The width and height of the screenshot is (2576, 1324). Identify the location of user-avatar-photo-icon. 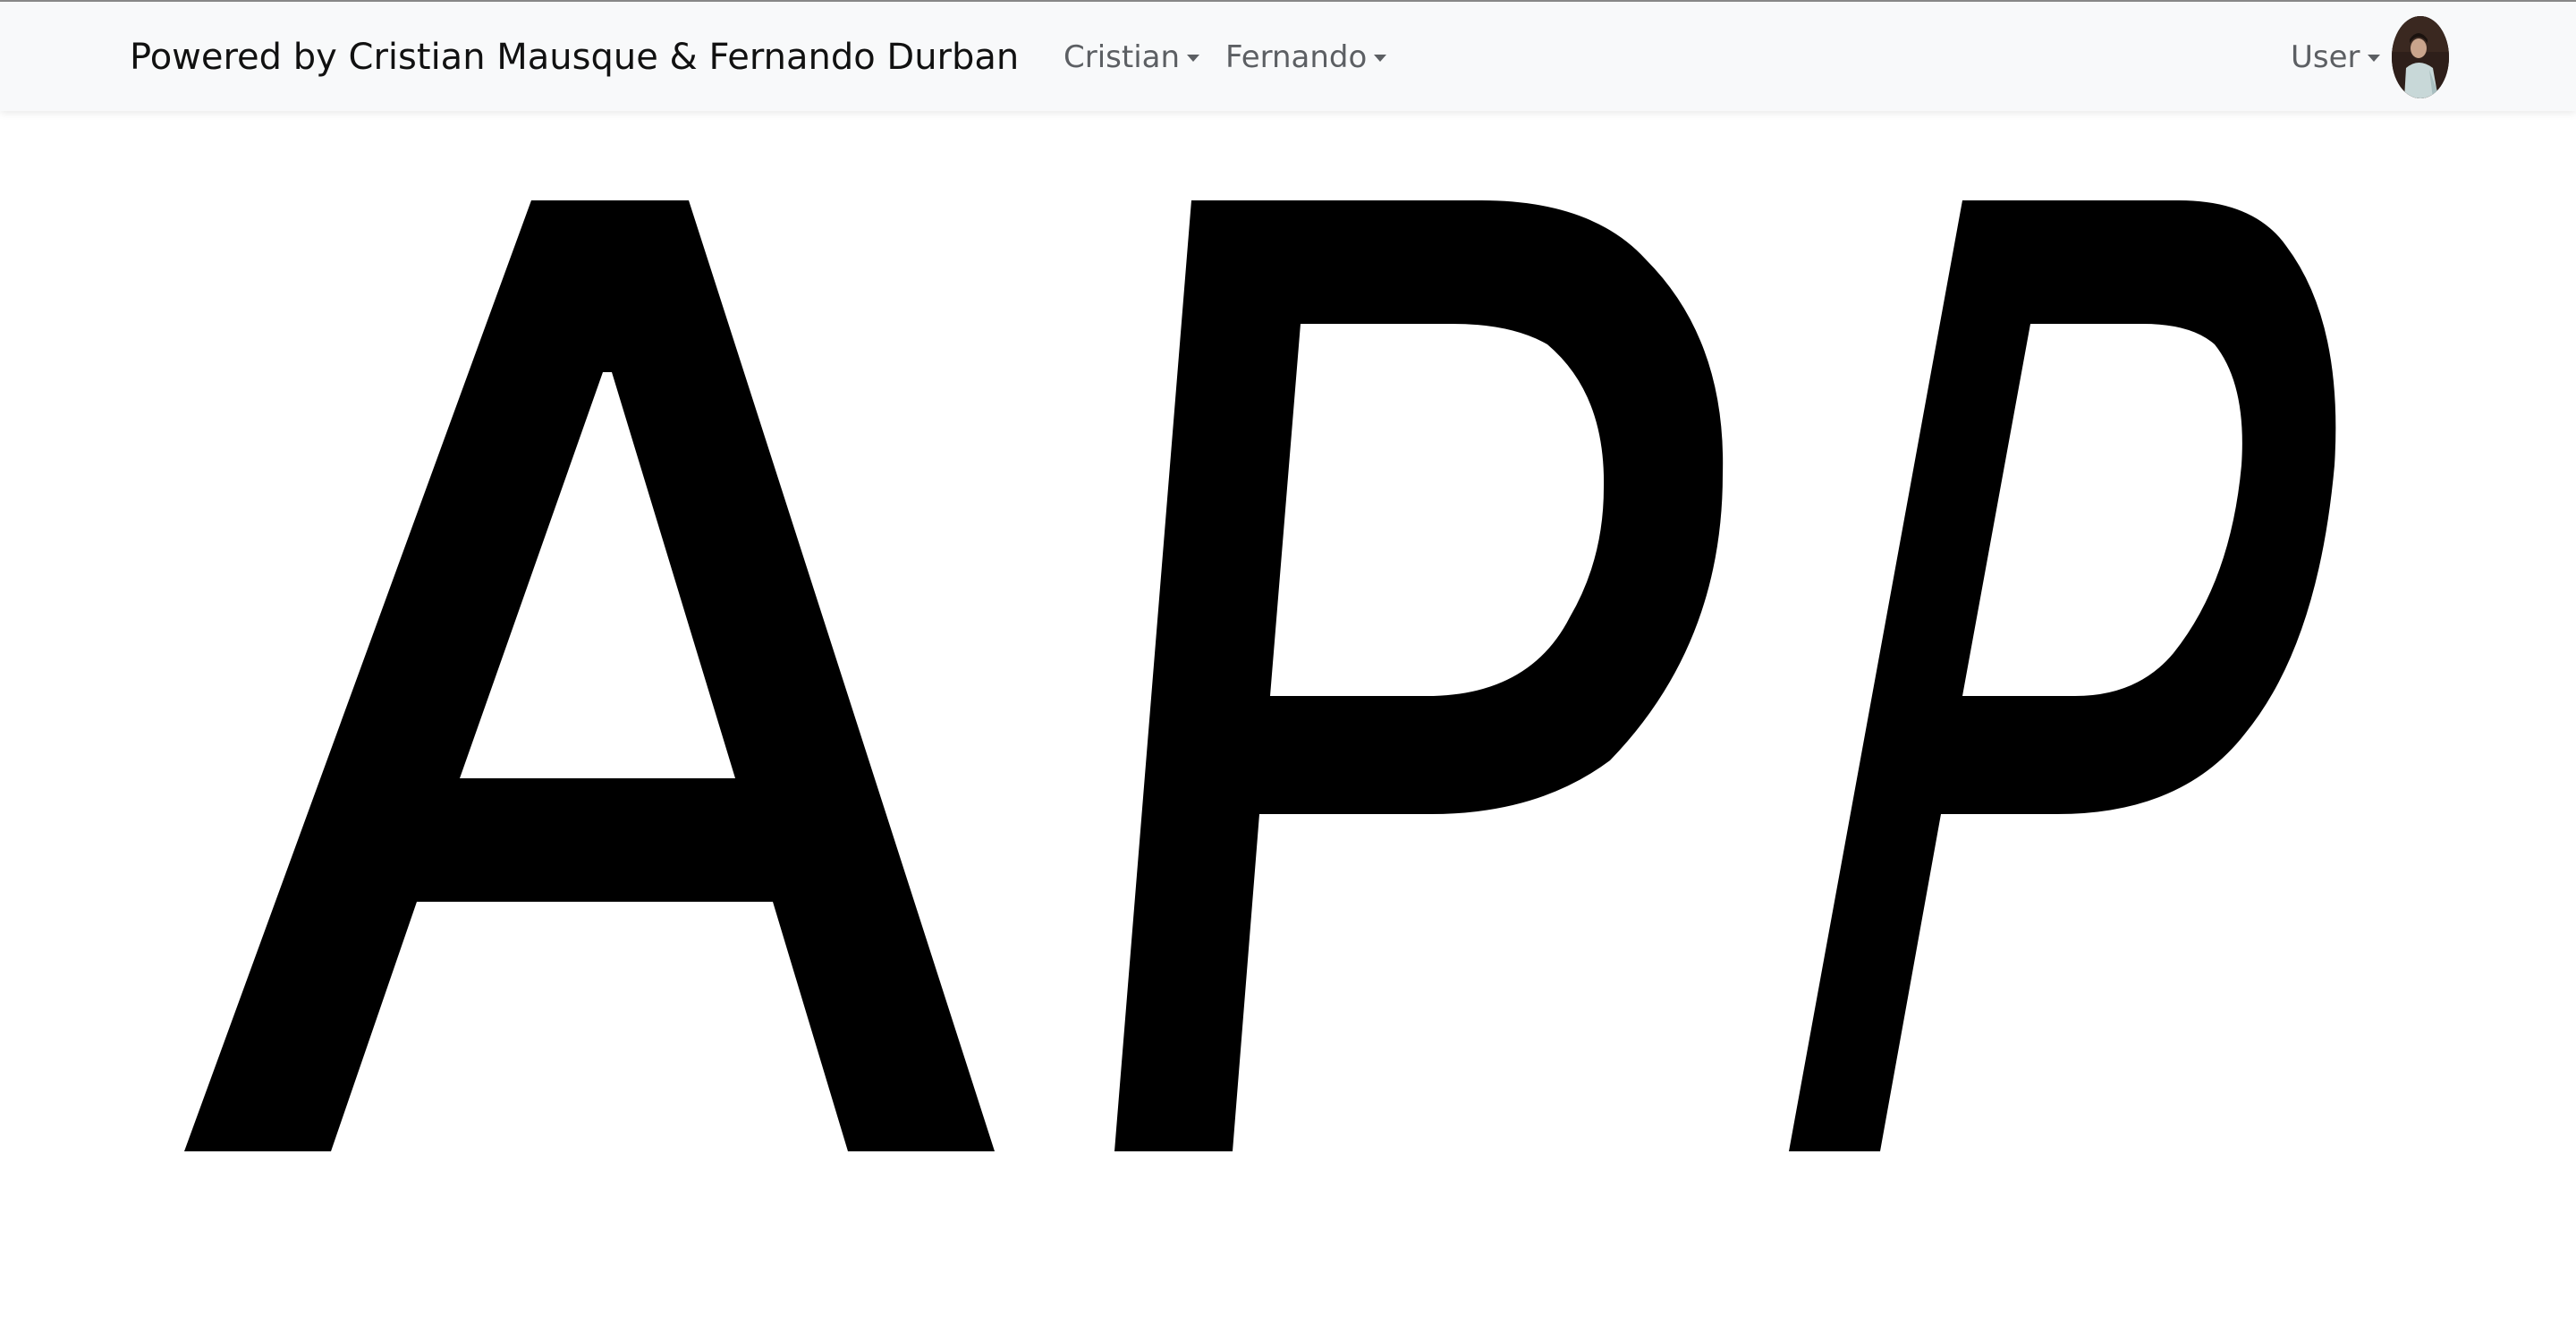
(2420, 57).